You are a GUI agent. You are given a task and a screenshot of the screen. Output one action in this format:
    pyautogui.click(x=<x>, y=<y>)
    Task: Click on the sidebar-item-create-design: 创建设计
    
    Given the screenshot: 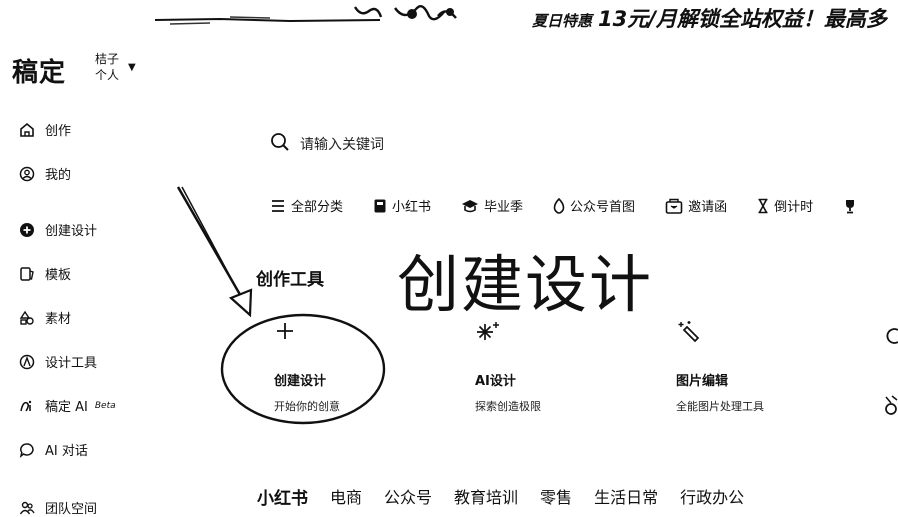 What is the action you would take?
    pyautogui.click(x=57, y=229)
    